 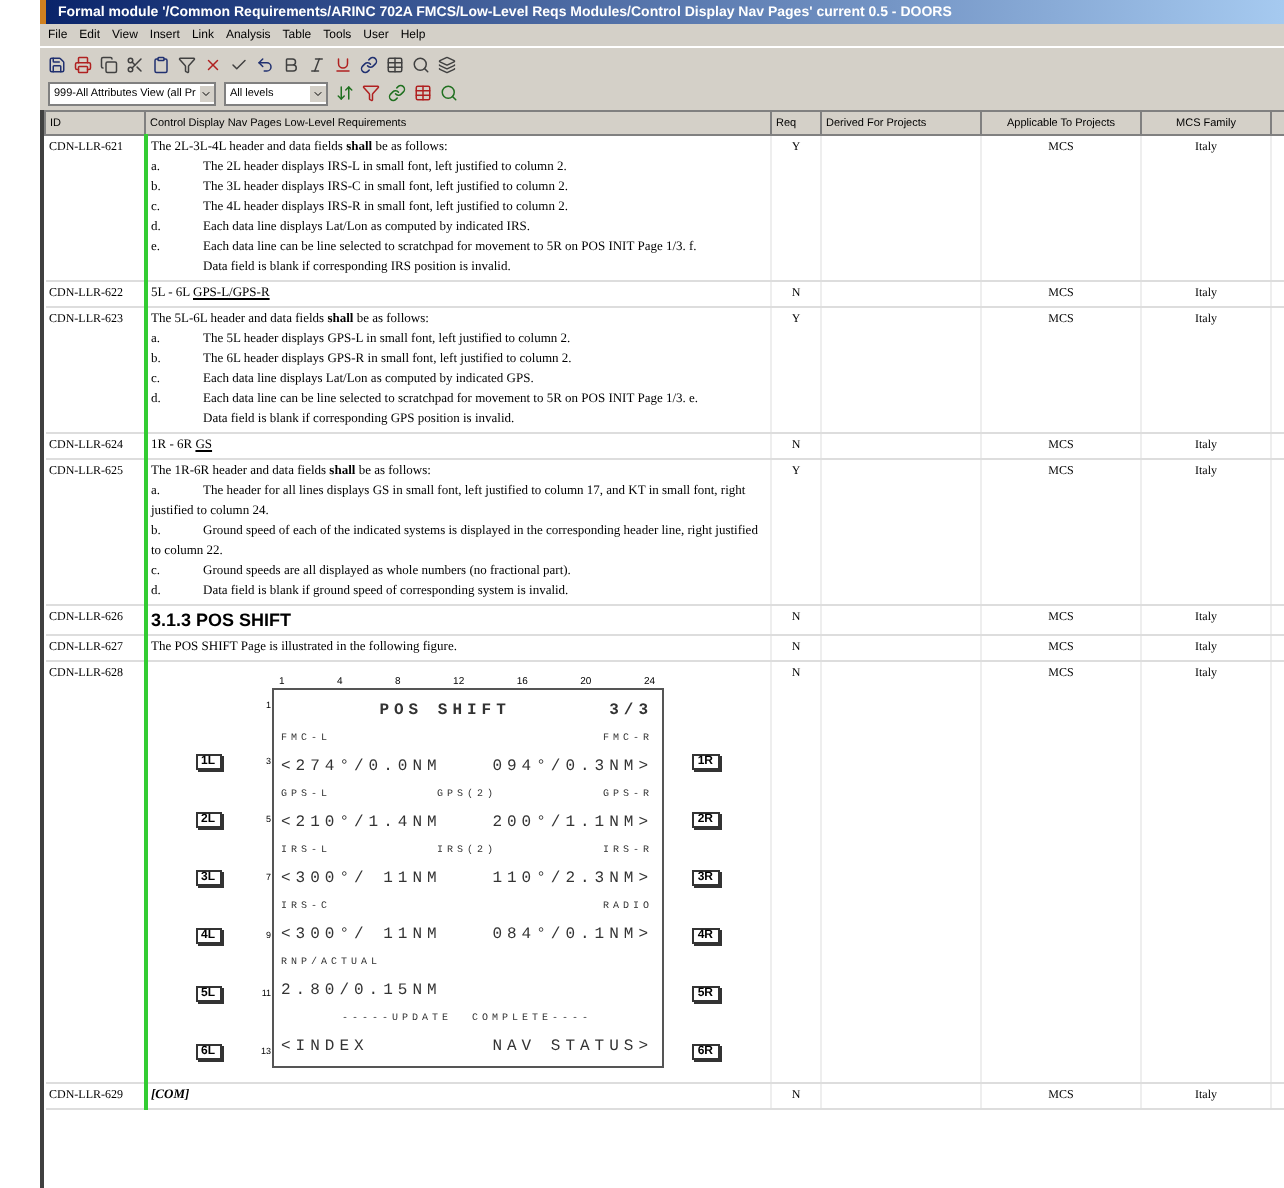 I want to click on print-icon, so click(x=83, y=64).